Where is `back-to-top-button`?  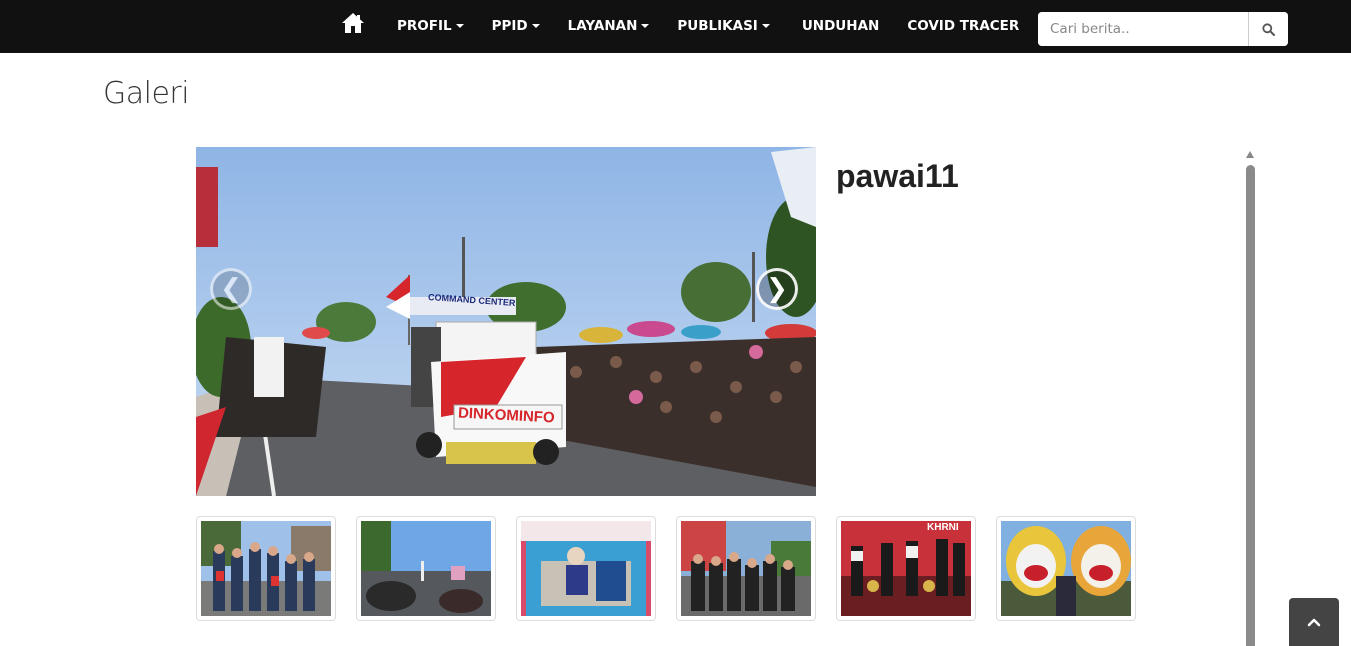
back-to-top-button is located at coordinates (1314, 622).